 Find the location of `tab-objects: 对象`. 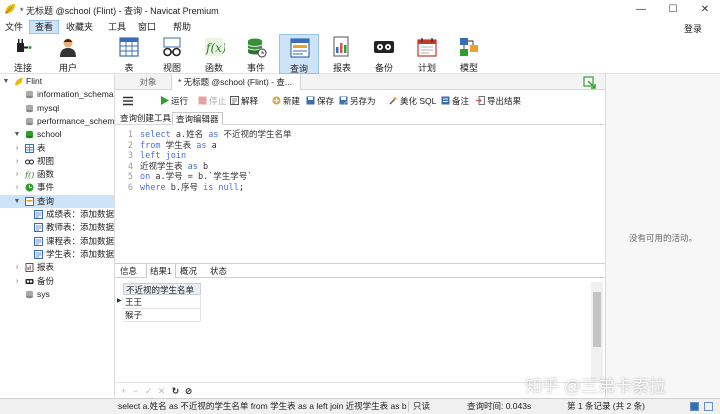

tab-objects: 对象 is located at coordinates (148, 82).